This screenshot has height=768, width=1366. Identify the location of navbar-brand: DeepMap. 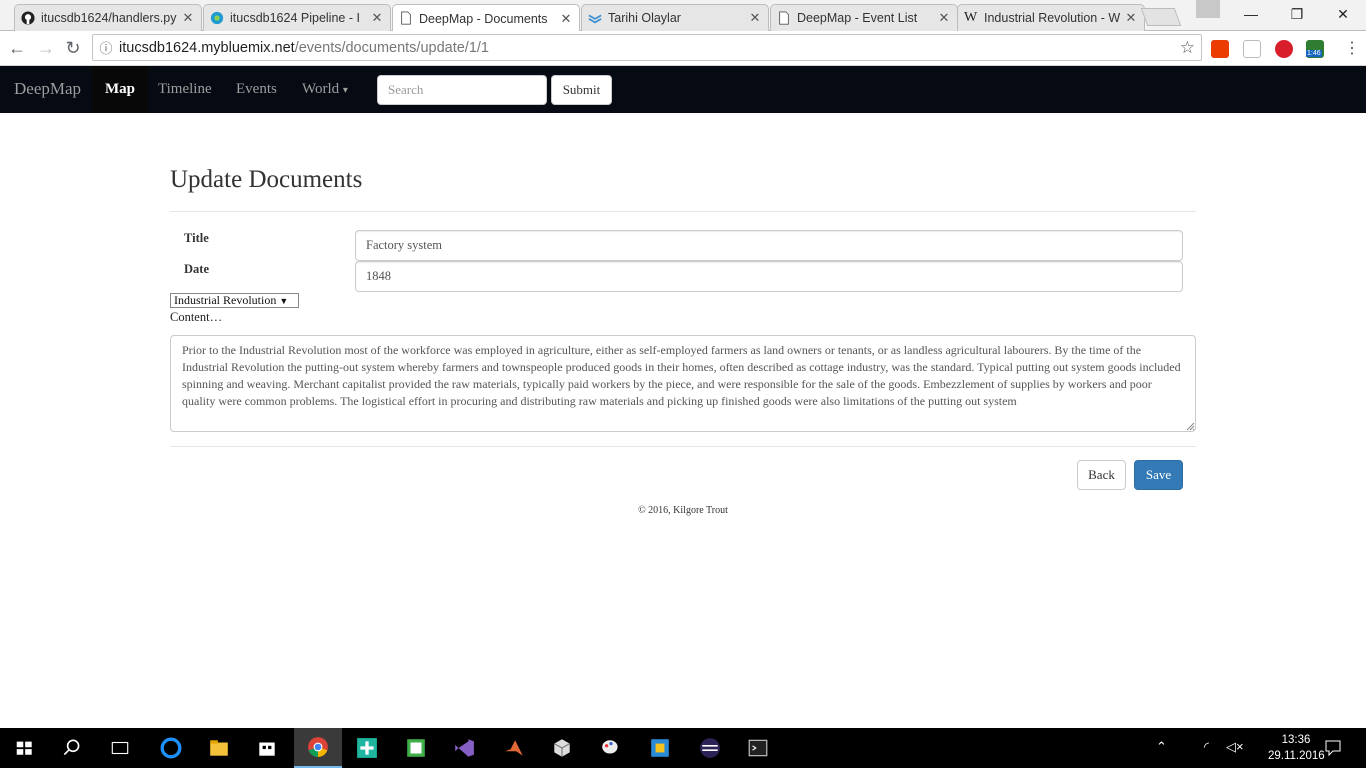
(47, 89).